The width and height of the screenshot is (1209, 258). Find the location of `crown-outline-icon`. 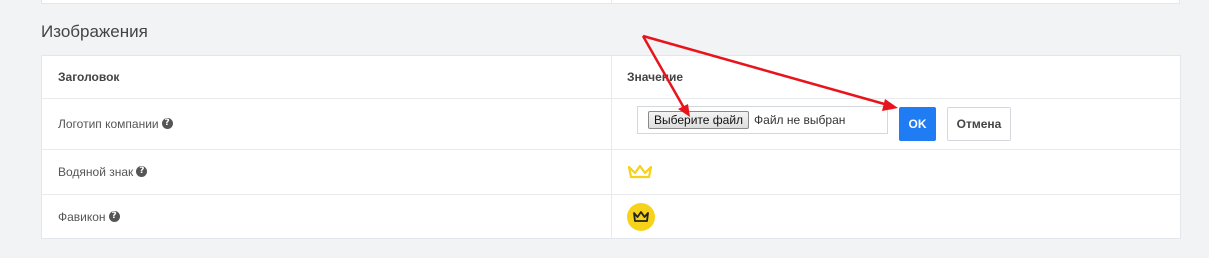

crown-outline-icon is located at coordinates (640, 171).